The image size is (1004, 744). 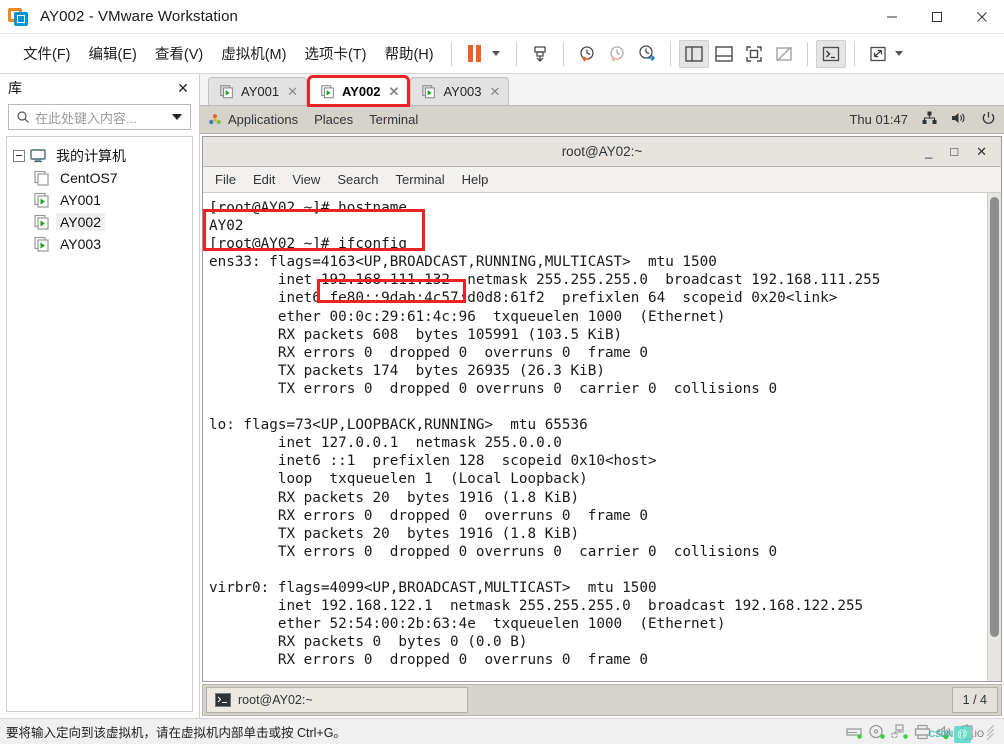 I want to click on terminal-title: root@AY02:~, so click(x=602, y=151).